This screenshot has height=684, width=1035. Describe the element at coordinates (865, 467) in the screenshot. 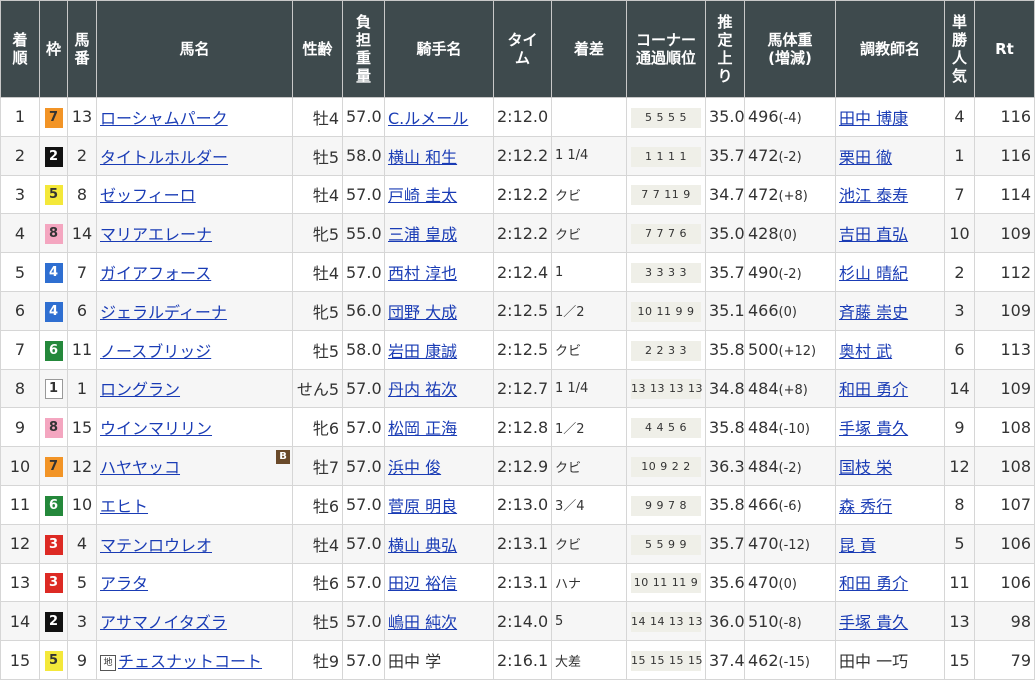

I see `trainer-link: 国枝 栄` at that location.